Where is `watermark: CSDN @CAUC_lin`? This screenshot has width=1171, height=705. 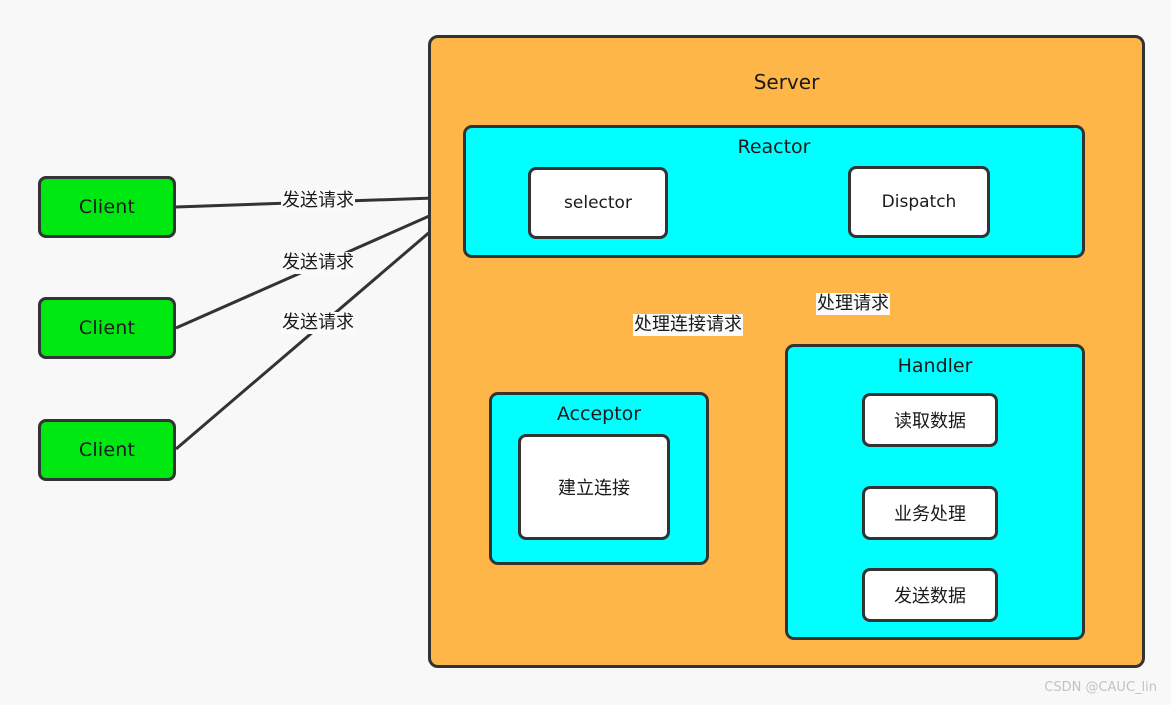 watermark: CSDN @CAUC_lin is located at coordinates (1100, 687).